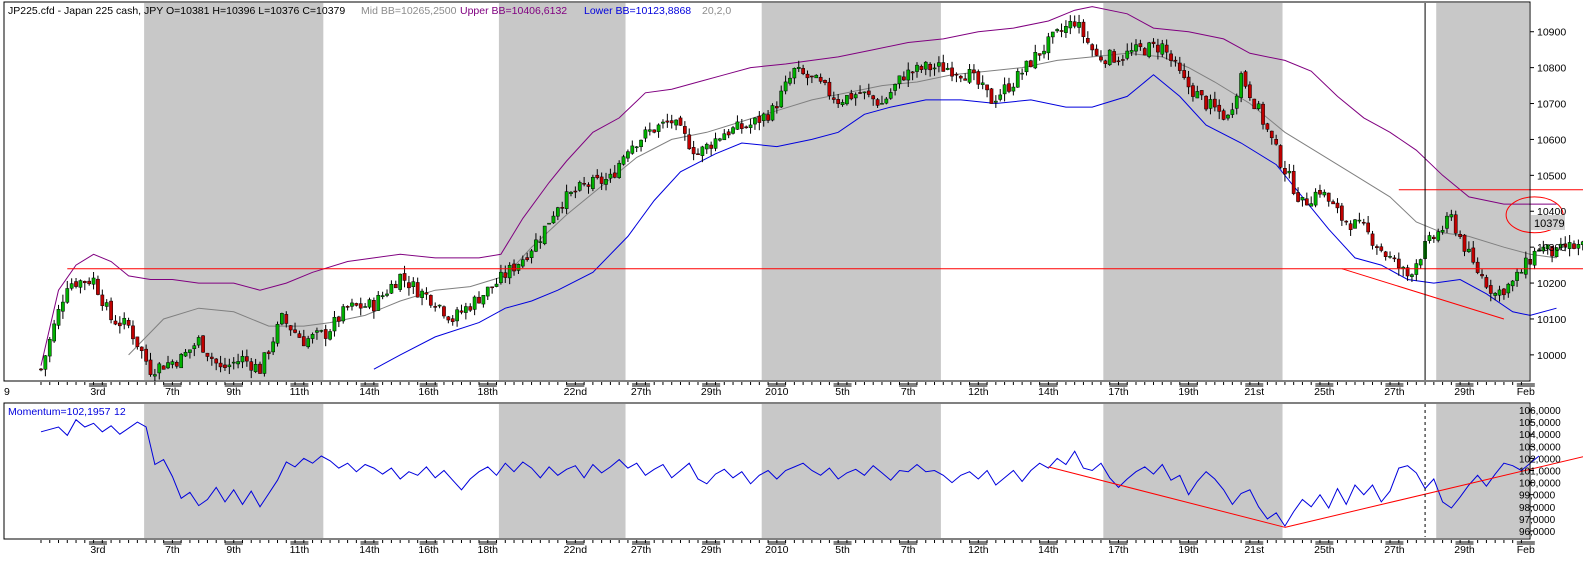 The image size is (1583, 564). Describe the element at coordinates (1188, 392) in the screenshot. I see `price-x-tick-label: 19th` at that location.